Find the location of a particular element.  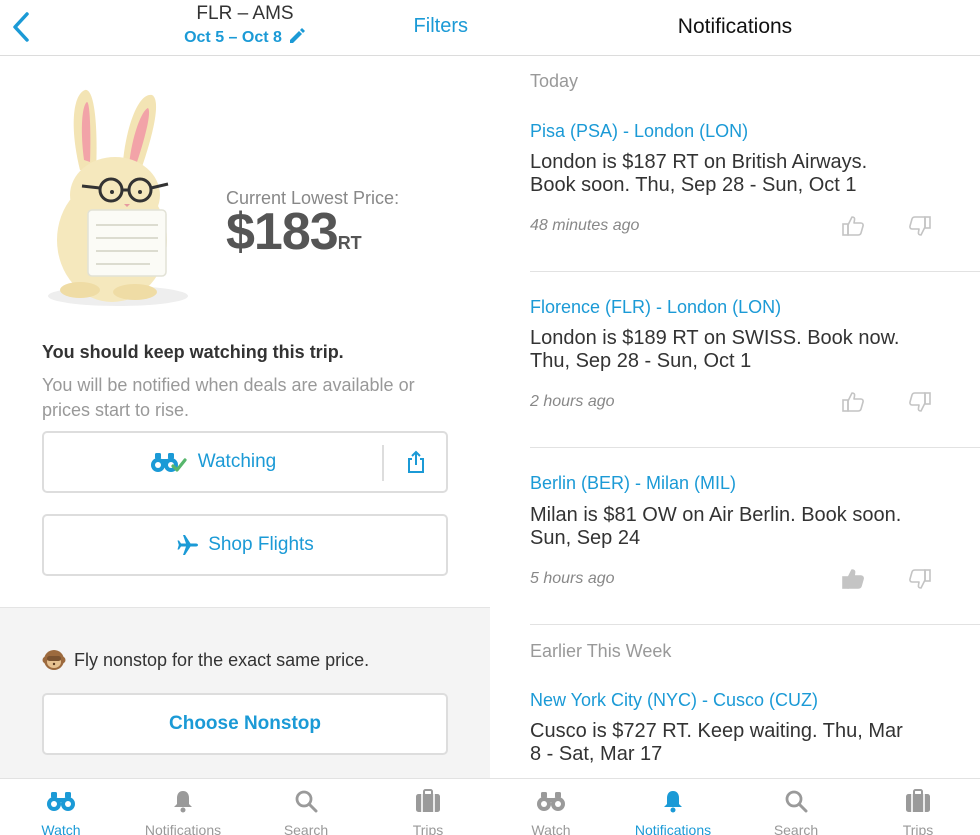

choose-nonstop-button: Choose Nonstop is located at coordinates (245, 724).